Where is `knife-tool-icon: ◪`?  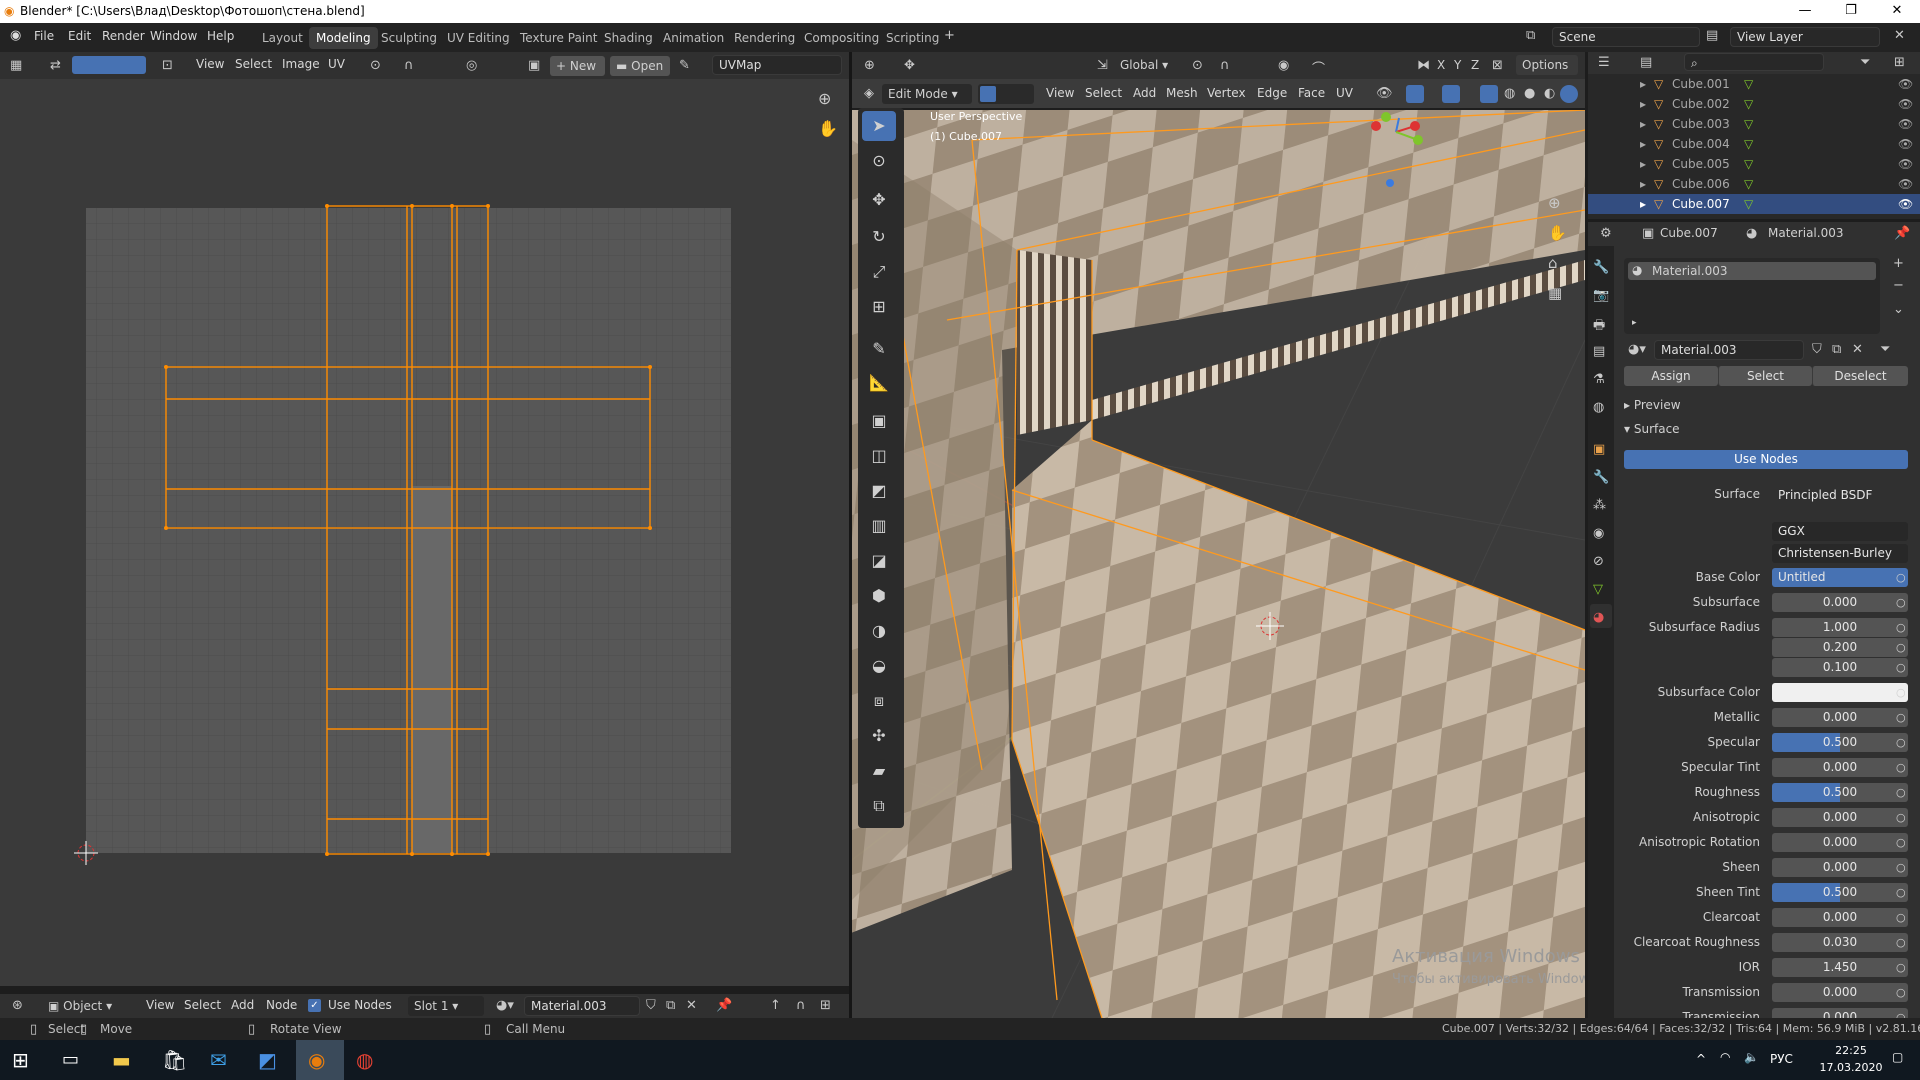
knife-tool-icon: ◪ is located at coordinates (879, 561).